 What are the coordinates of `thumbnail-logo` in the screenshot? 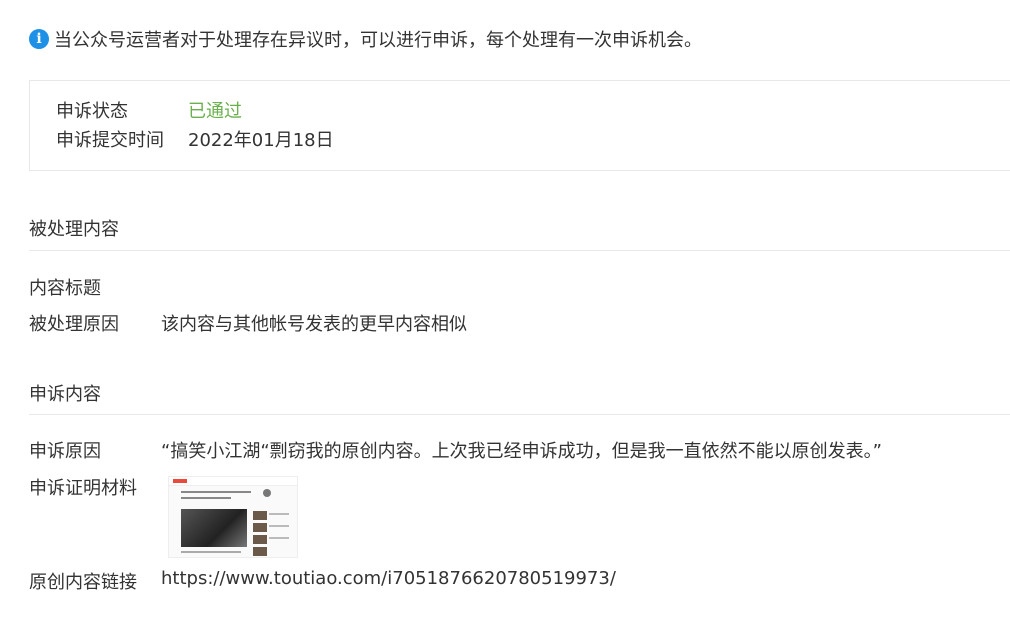 It's located at (180, 481).